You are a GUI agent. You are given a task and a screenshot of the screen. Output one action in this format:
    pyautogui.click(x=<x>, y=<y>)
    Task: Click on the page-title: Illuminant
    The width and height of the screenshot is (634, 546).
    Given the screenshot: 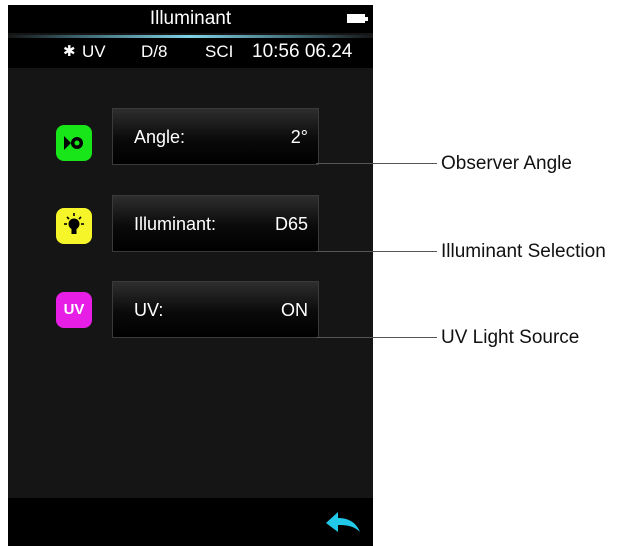 What is the action you would take?
    pyautogui.click(x=190, y=18)
    